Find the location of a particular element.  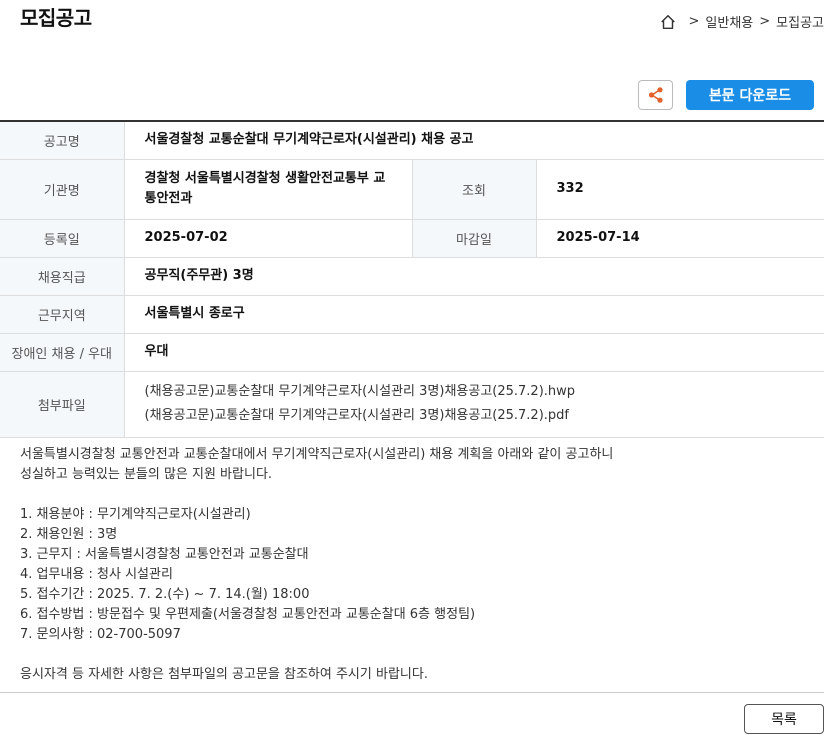

deadline-value: 2025-07-14 is located at coordinates (680, 238).